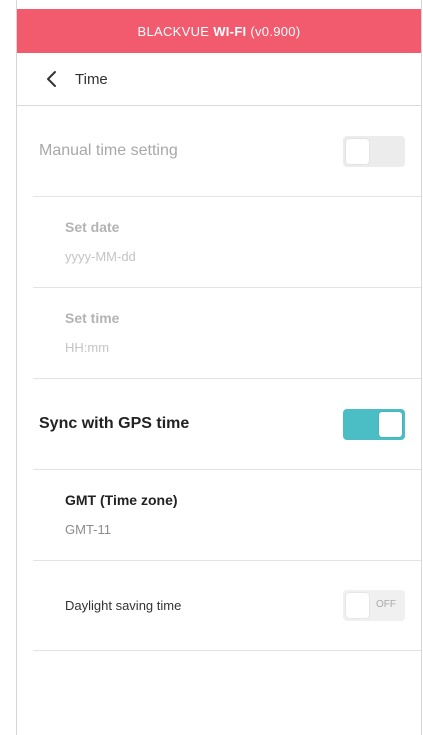 The image size is (423, 735). I want to click on set-date-value: yyyy-MM-dd, so click(100, 256).